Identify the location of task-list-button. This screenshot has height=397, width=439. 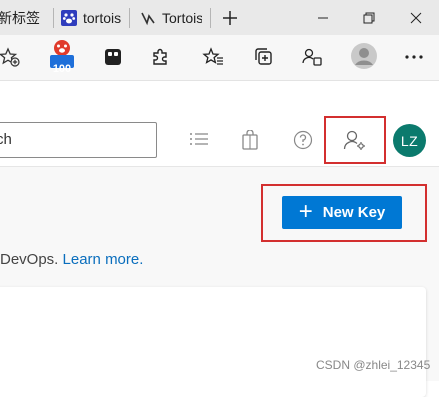
(199, 140).